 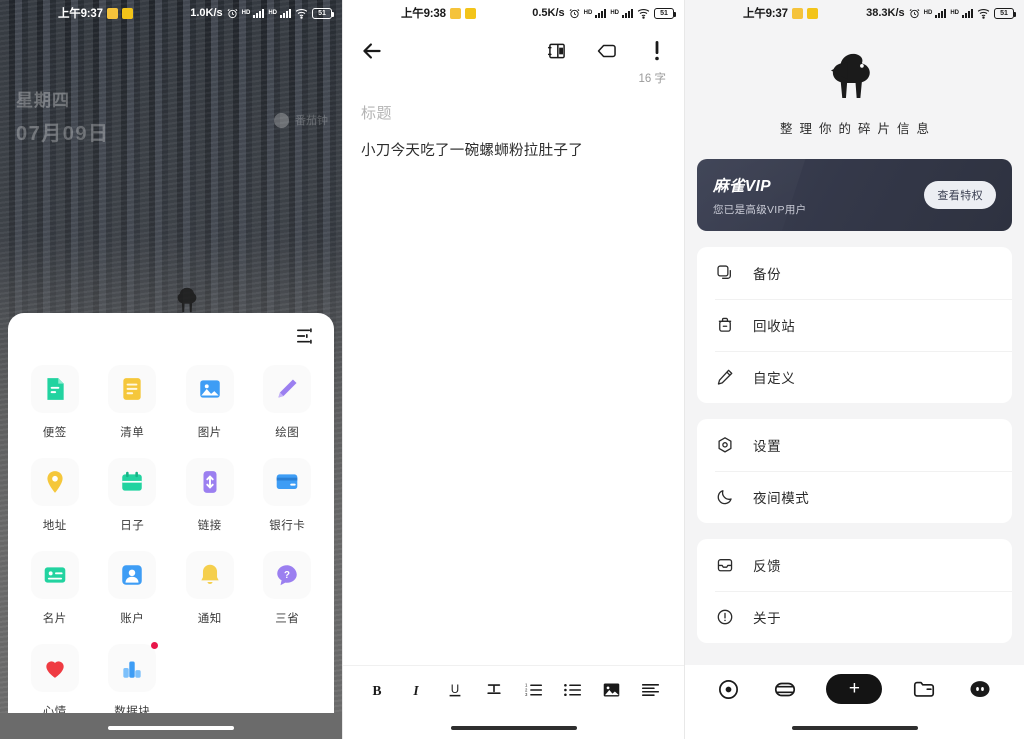 I want to click on status-bar-left: 上午9:37, so click(x=780, y=13).